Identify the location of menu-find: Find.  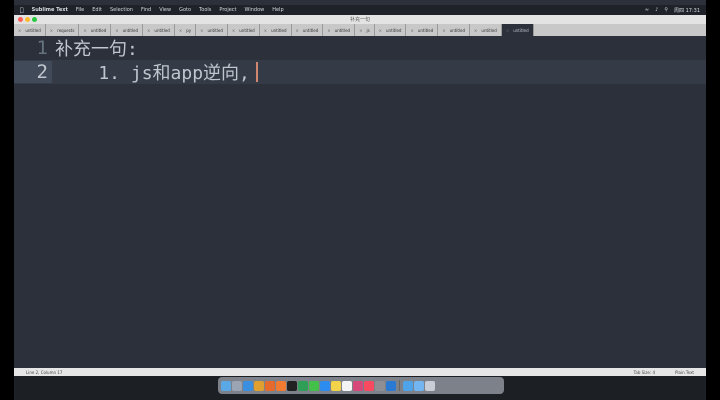
(146, 10).